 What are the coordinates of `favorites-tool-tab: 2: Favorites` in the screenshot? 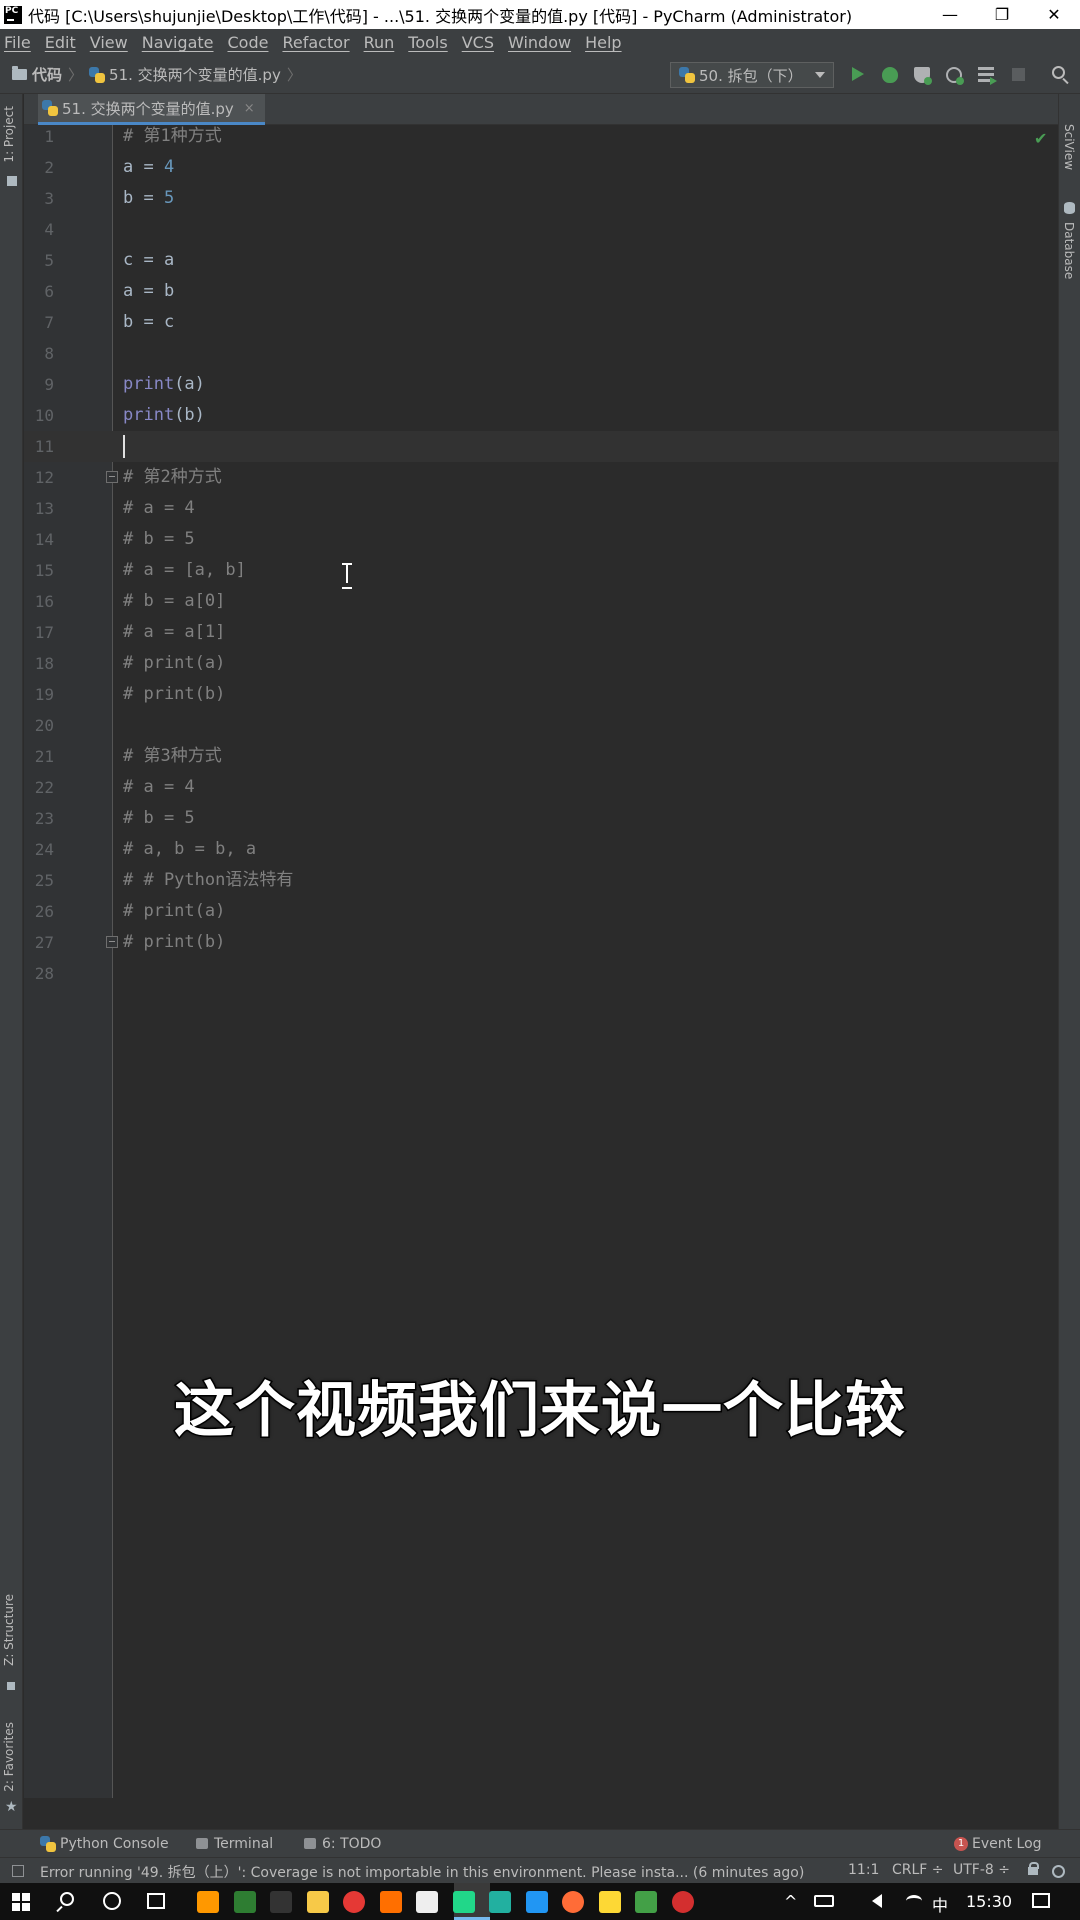 It's located at (9, 1757).